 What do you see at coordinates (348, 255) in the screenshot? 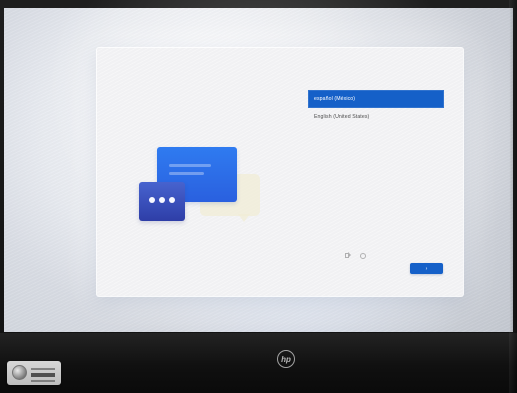
I see `speaker-icon` at bounding box center [348, 255].